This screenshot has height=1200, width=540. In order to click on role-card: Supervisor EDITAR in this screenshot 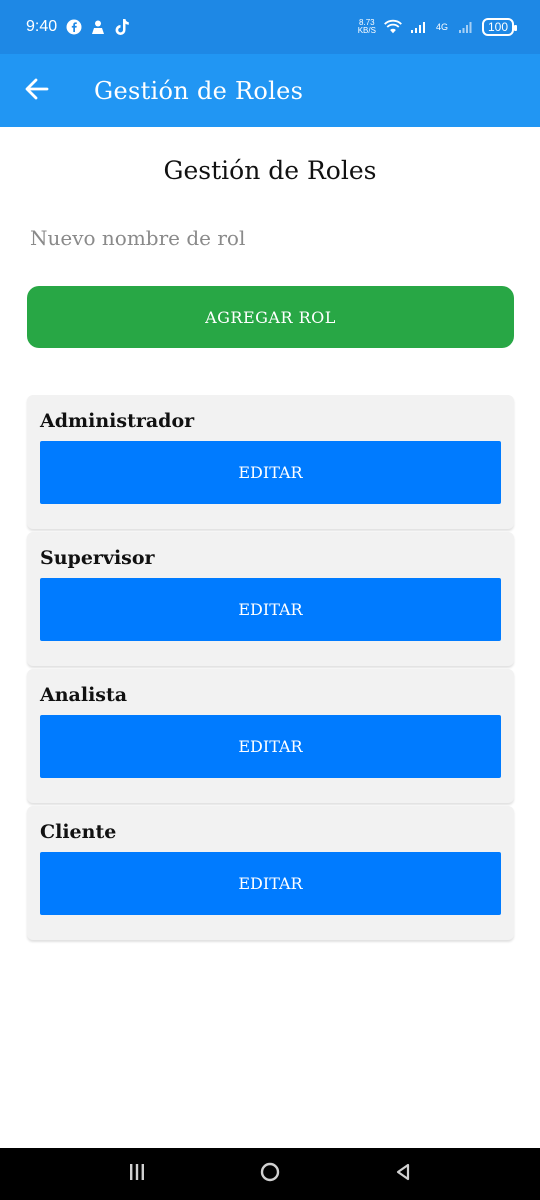, I will do `click(270, 599)`.